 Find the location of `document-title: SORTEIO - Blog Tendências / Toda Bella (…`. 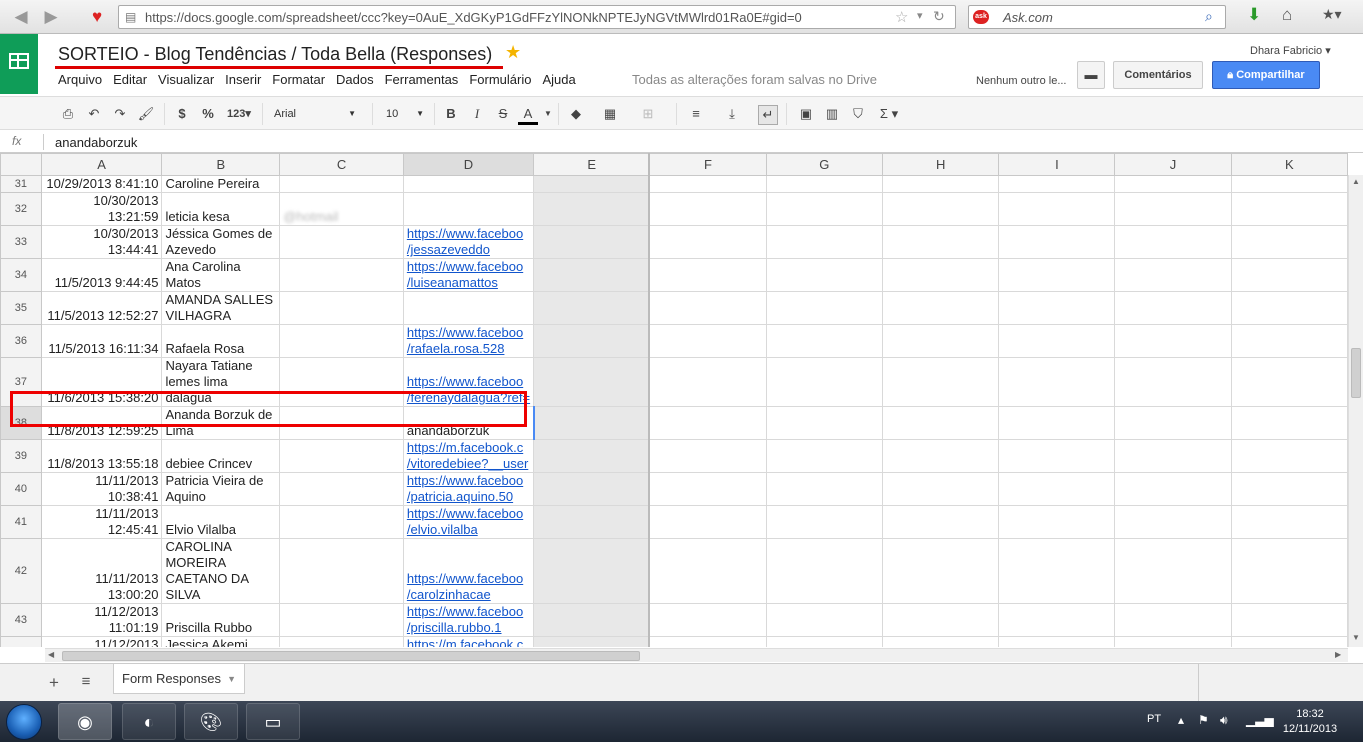

document-title: SORTEIO - Blog Tendências / Toda Bella (… is located at coordinates (275, 54).